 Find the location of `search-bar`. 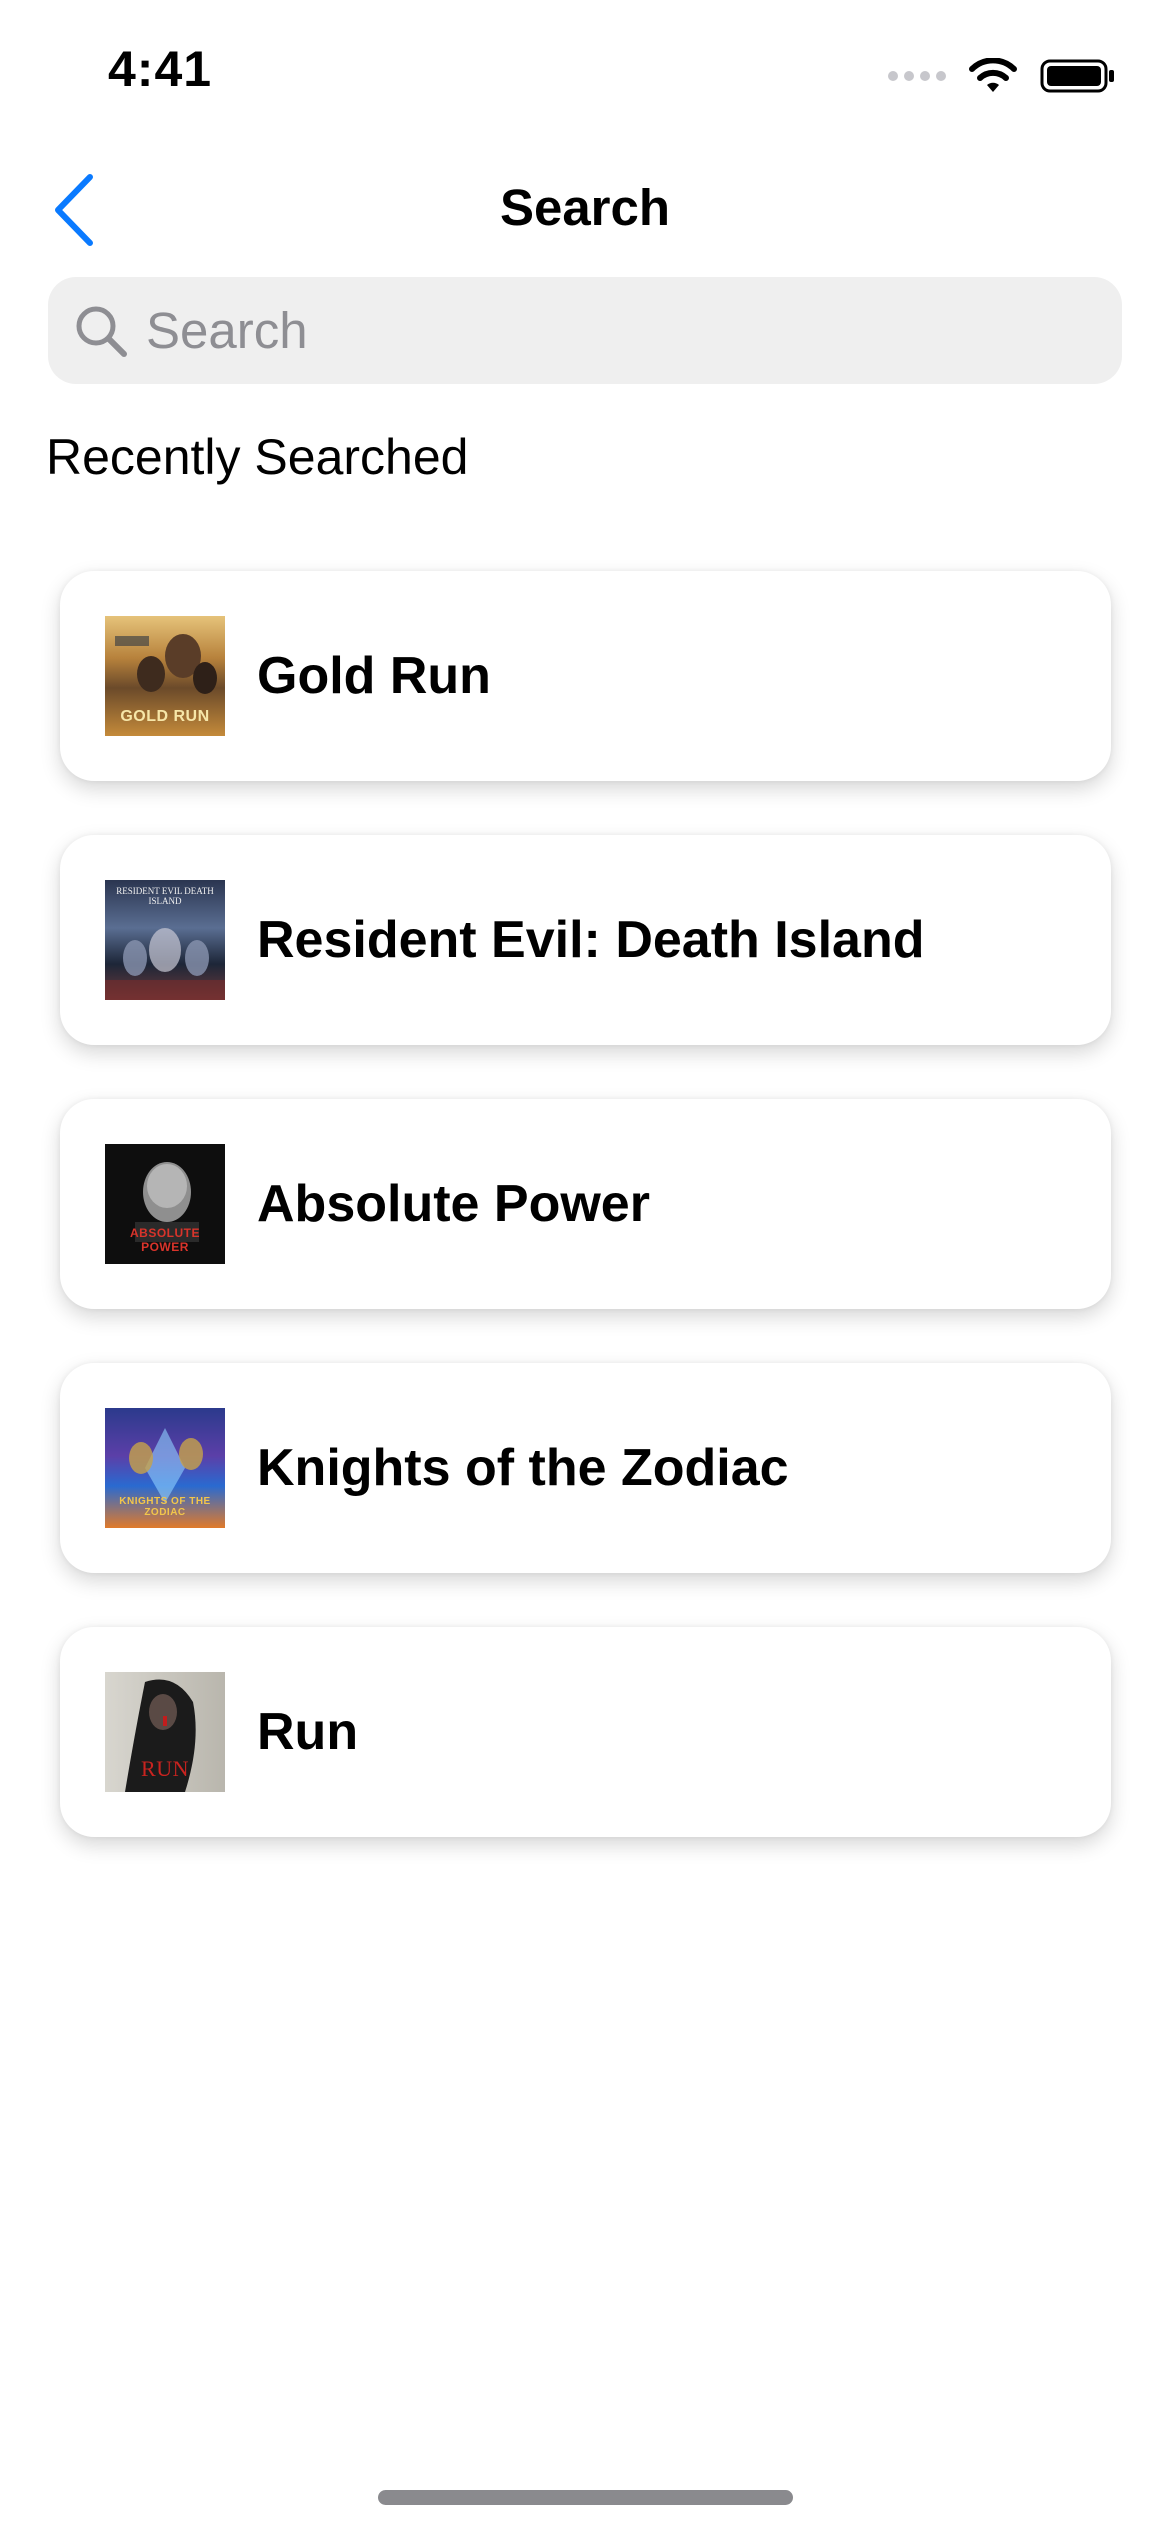

search-bar is located at coordinates (585, 330).